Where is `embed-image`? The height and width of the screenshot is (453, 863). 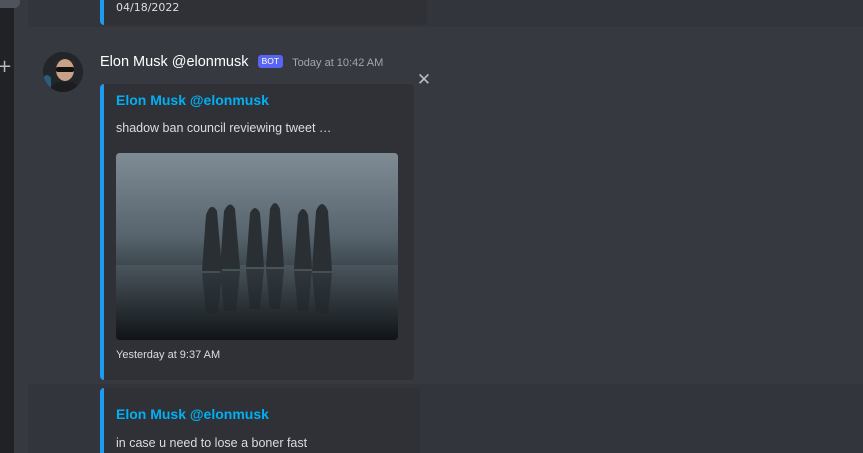 embed-image is located at coordinates (257, 246).